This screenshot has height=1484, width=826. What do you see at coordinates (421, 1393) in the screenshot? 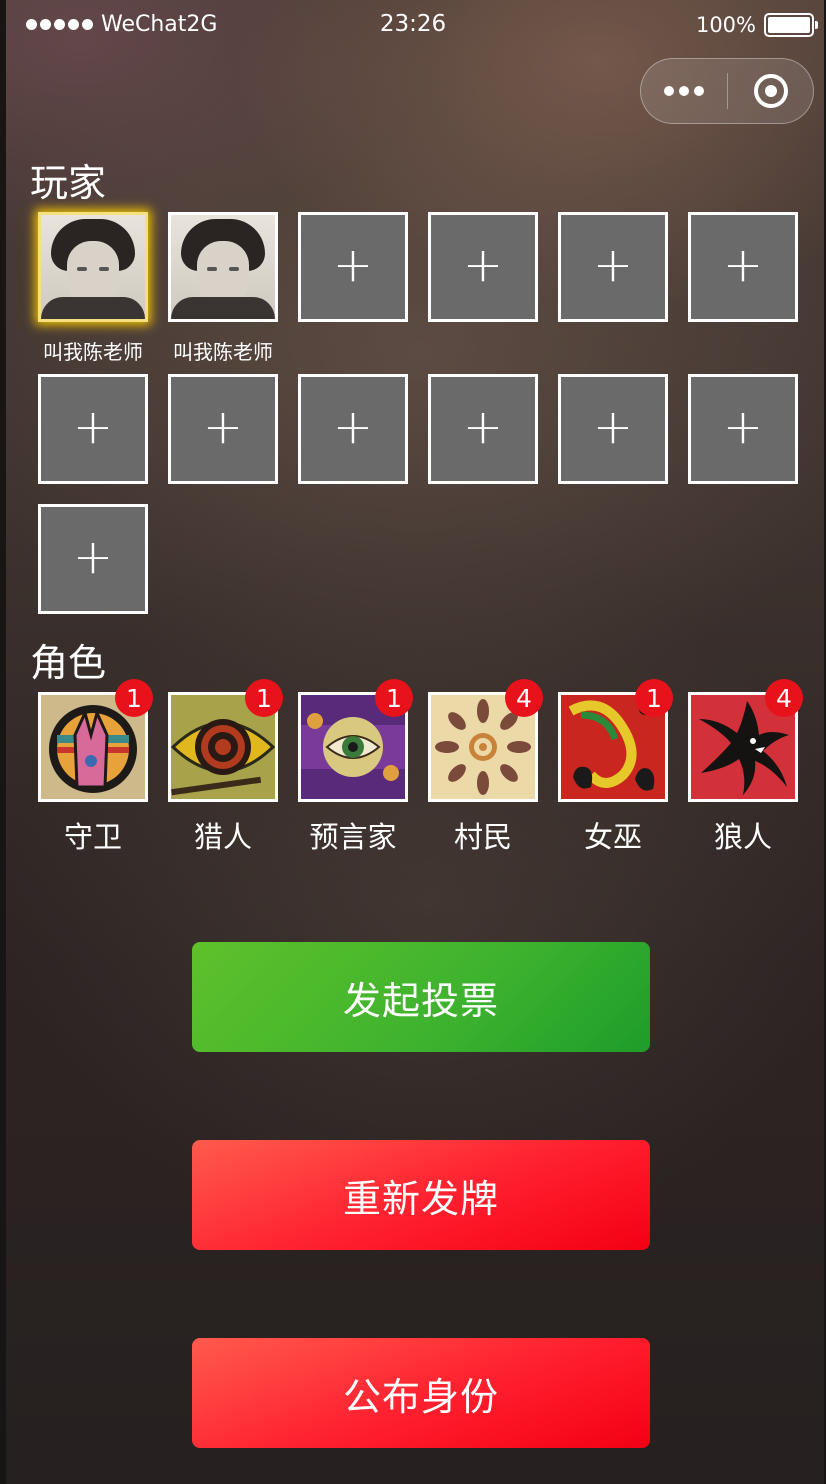
I see `reveal-identity-button: 公布身份` at bounding box center [421, 1393].